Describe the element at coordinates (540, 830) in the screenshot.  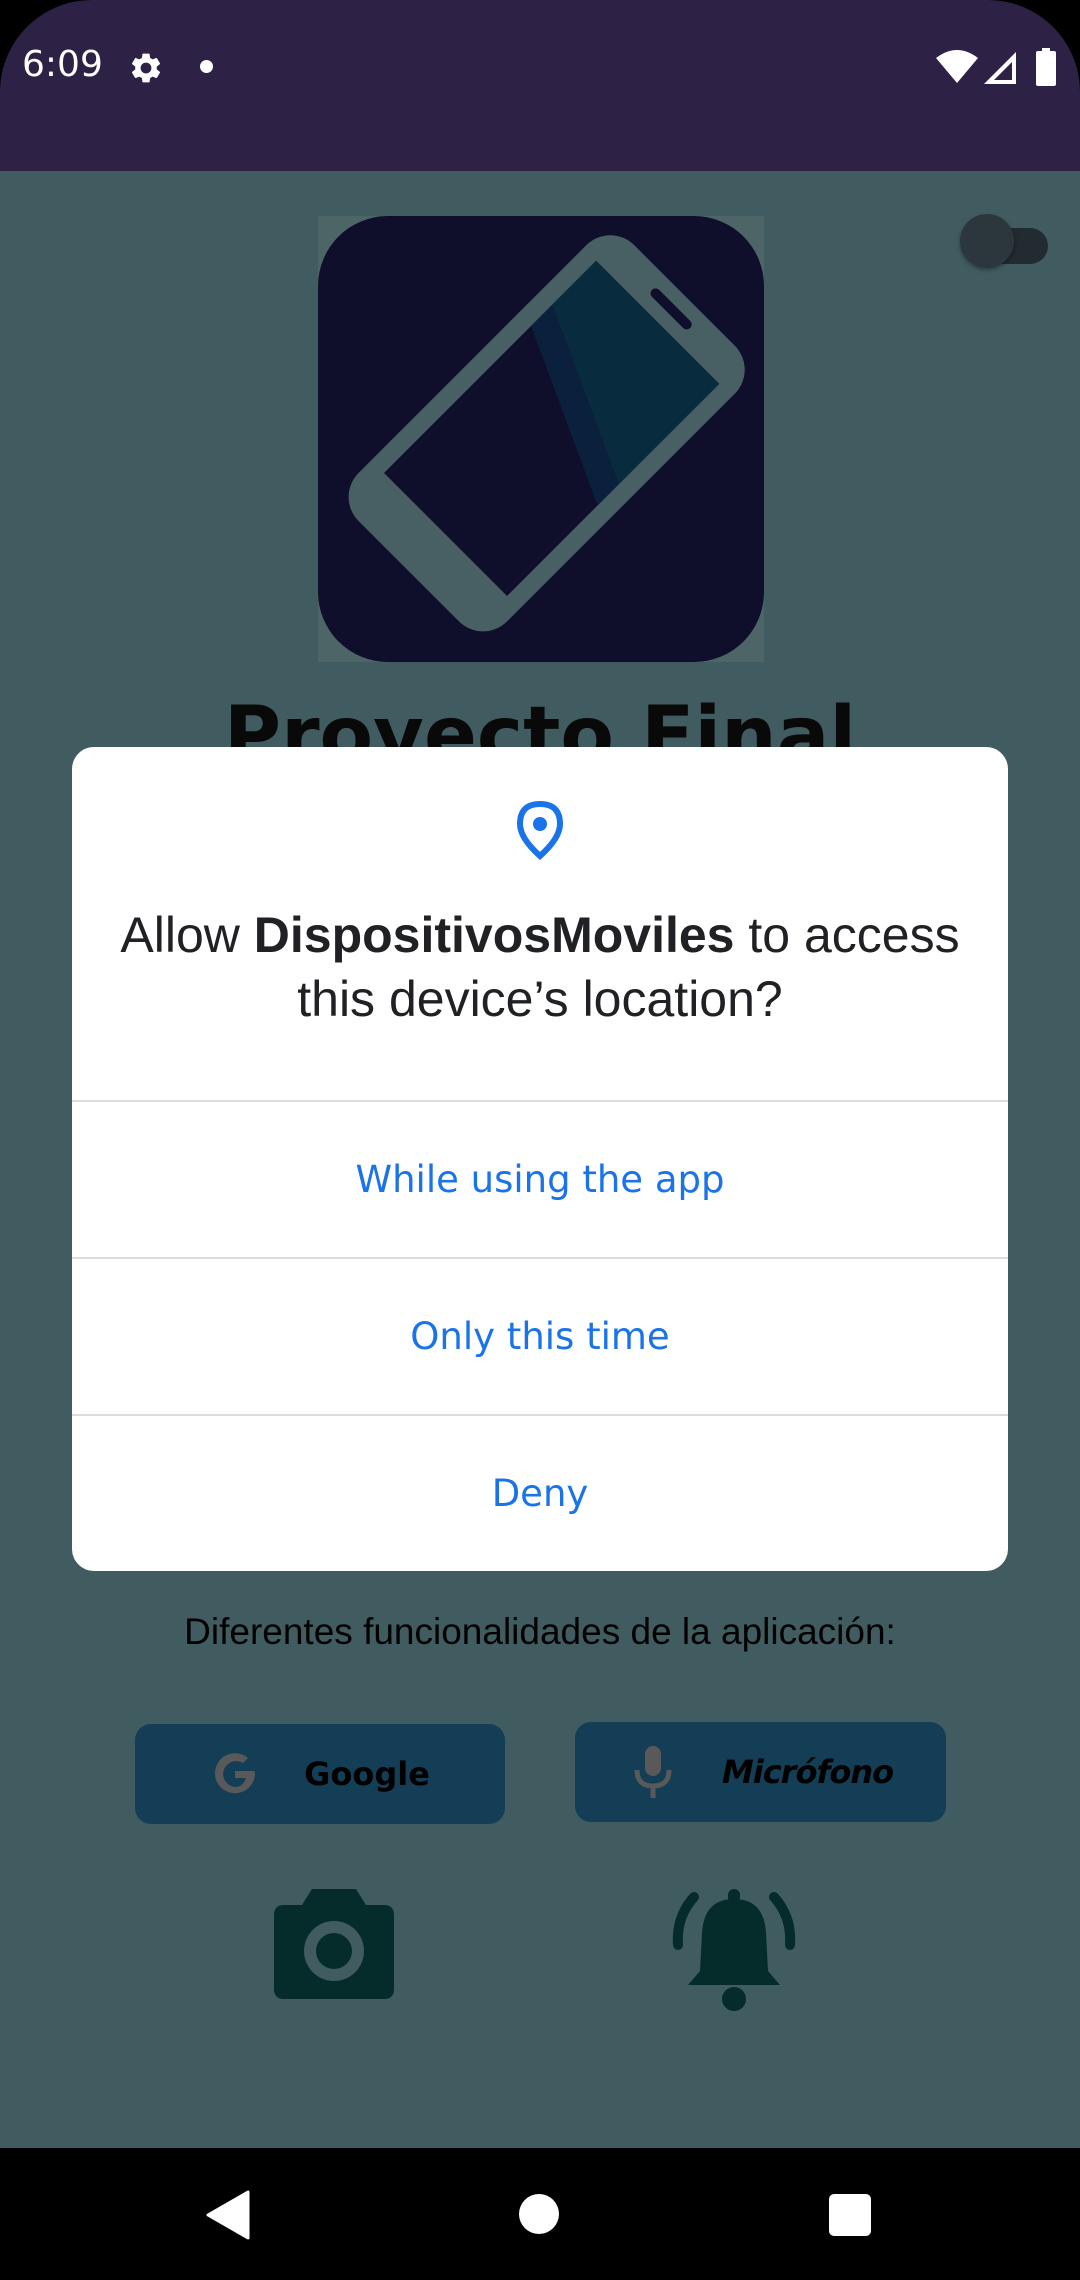
I see `location-pin-icon` at that location.